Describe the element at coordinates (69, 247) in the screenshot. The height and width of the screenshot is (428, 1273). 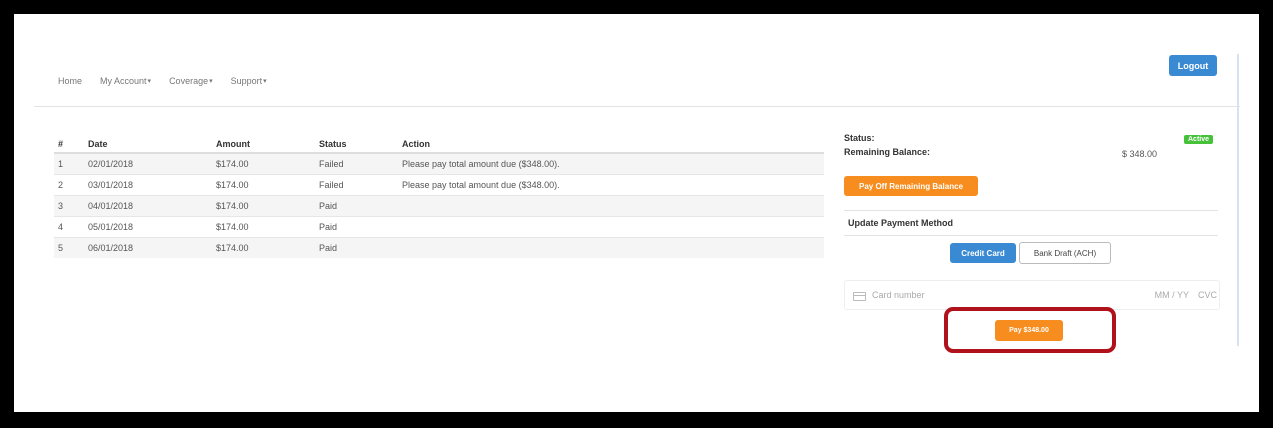
I see `cell-num: 5` at that location.